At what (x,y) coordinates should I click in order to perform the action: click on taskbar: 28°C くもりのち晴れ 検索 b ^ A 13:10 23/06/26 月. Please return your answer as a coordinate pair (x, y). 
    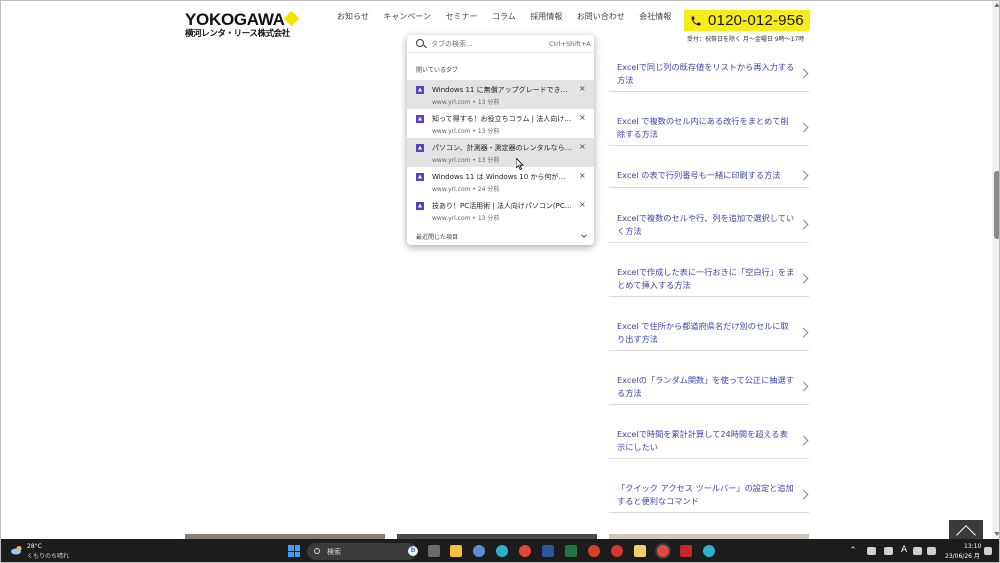
    Looking at the image, I should click on (500, 550).